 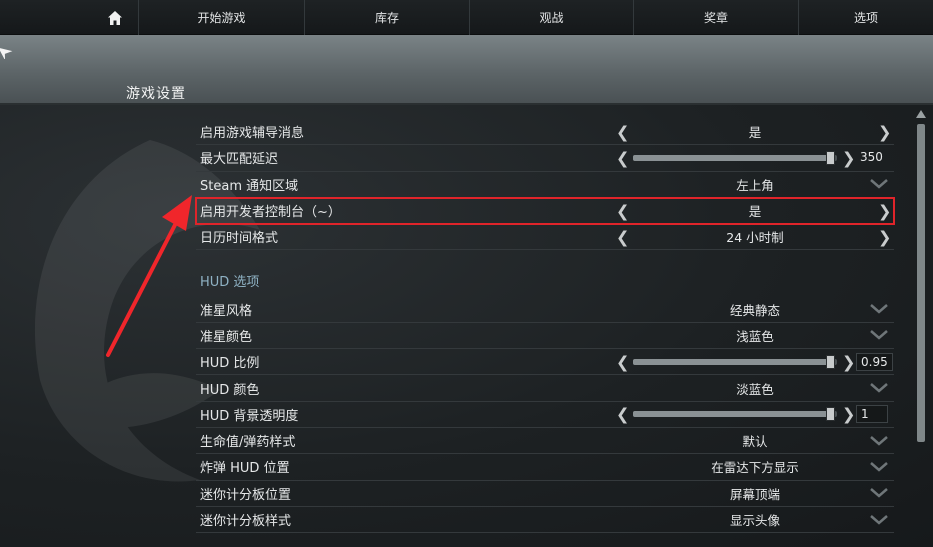 I want to click on slider-value-input: 1, so click(x=872, y=414).